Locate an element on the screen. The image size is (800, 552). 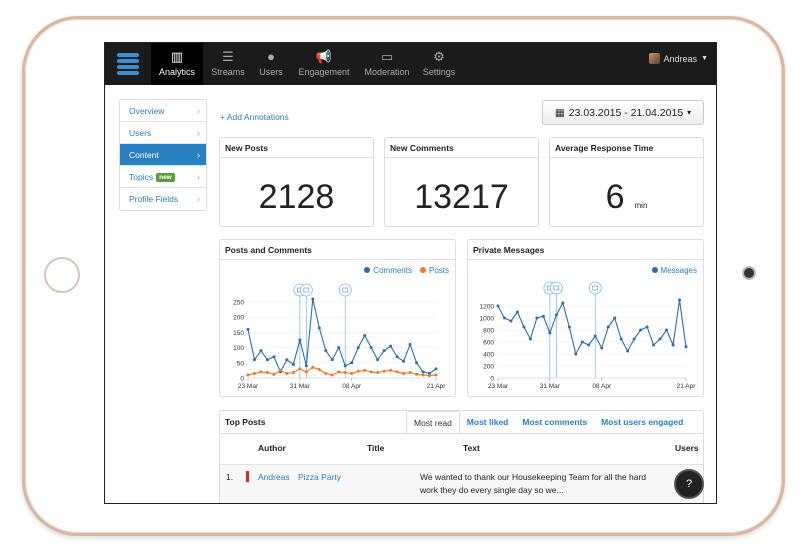
nav-settings: ⚙ Settings is located at coordinates (439, 64).